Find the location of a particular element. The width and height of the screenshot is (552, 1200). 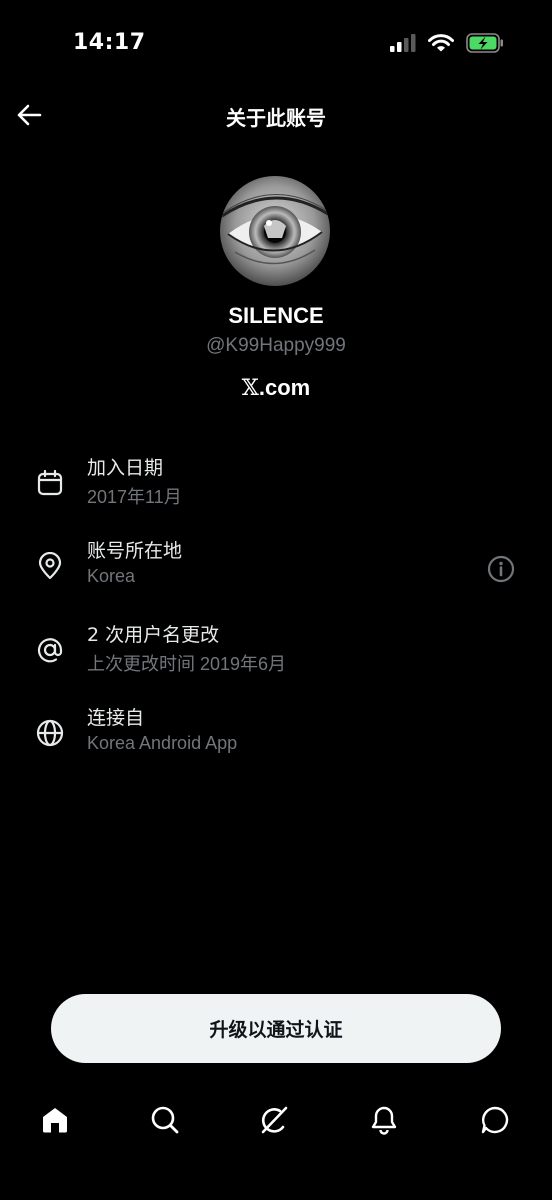

status-bar: 14:17 is located at coordinates (276, 45).